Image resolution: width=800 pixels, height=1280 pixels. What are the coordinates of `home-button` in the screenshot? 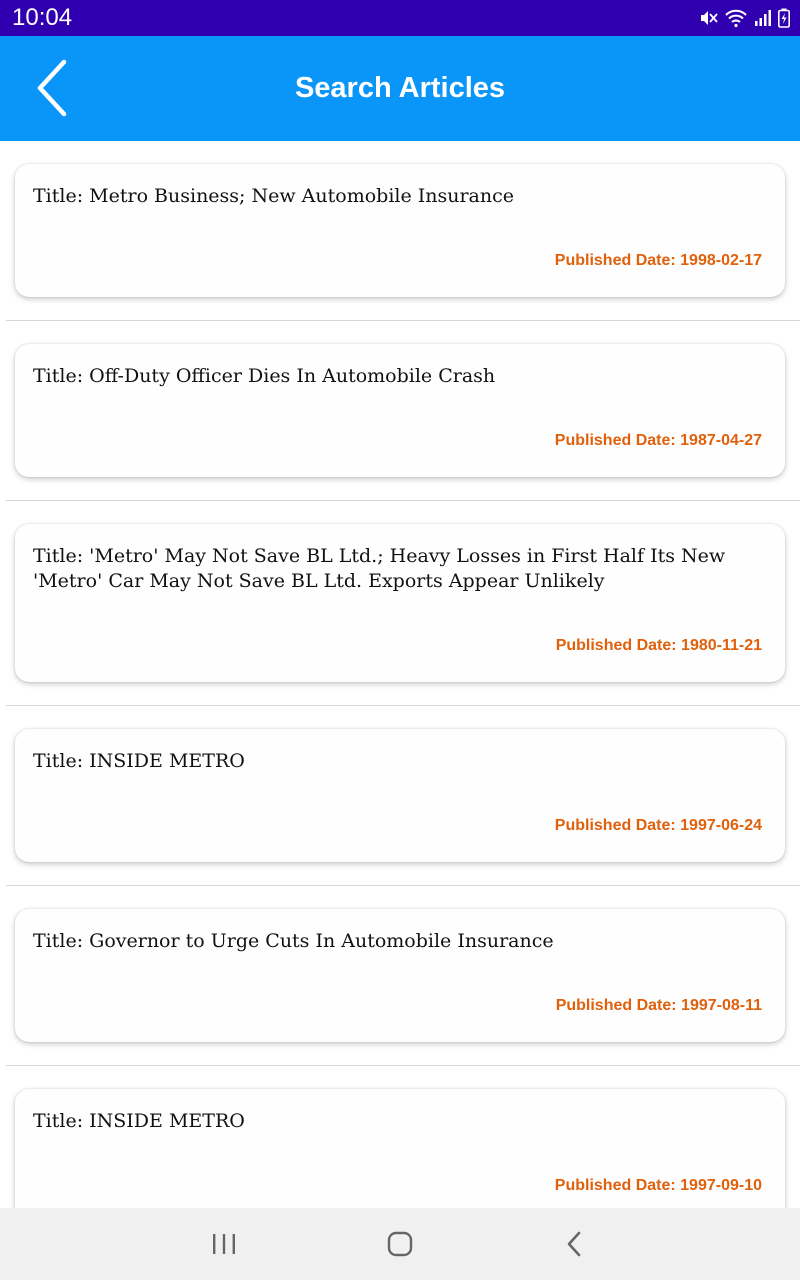 It's located at (400, 1244).